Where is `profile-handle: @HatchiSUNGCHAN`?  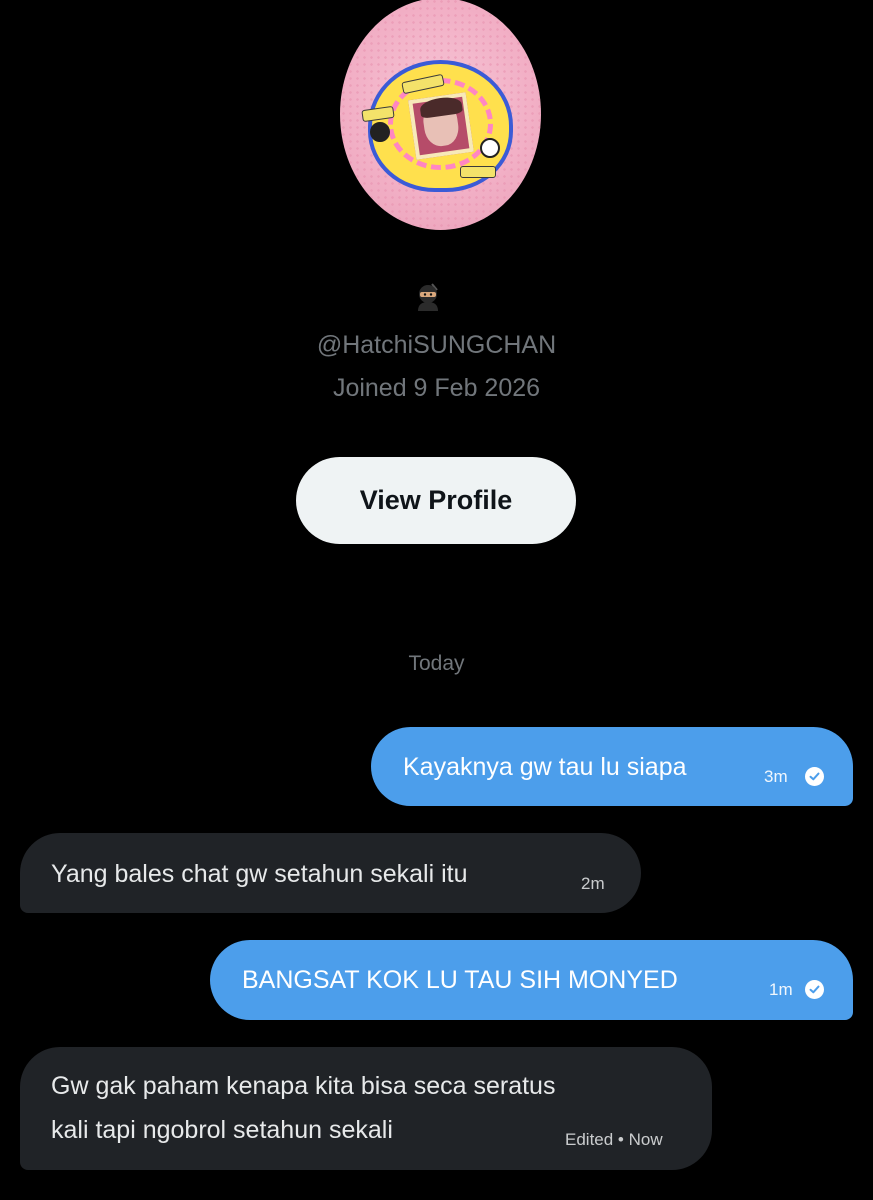 profile-handle: @HatchiSUNGCHAN is located at coordinates (436, 345).